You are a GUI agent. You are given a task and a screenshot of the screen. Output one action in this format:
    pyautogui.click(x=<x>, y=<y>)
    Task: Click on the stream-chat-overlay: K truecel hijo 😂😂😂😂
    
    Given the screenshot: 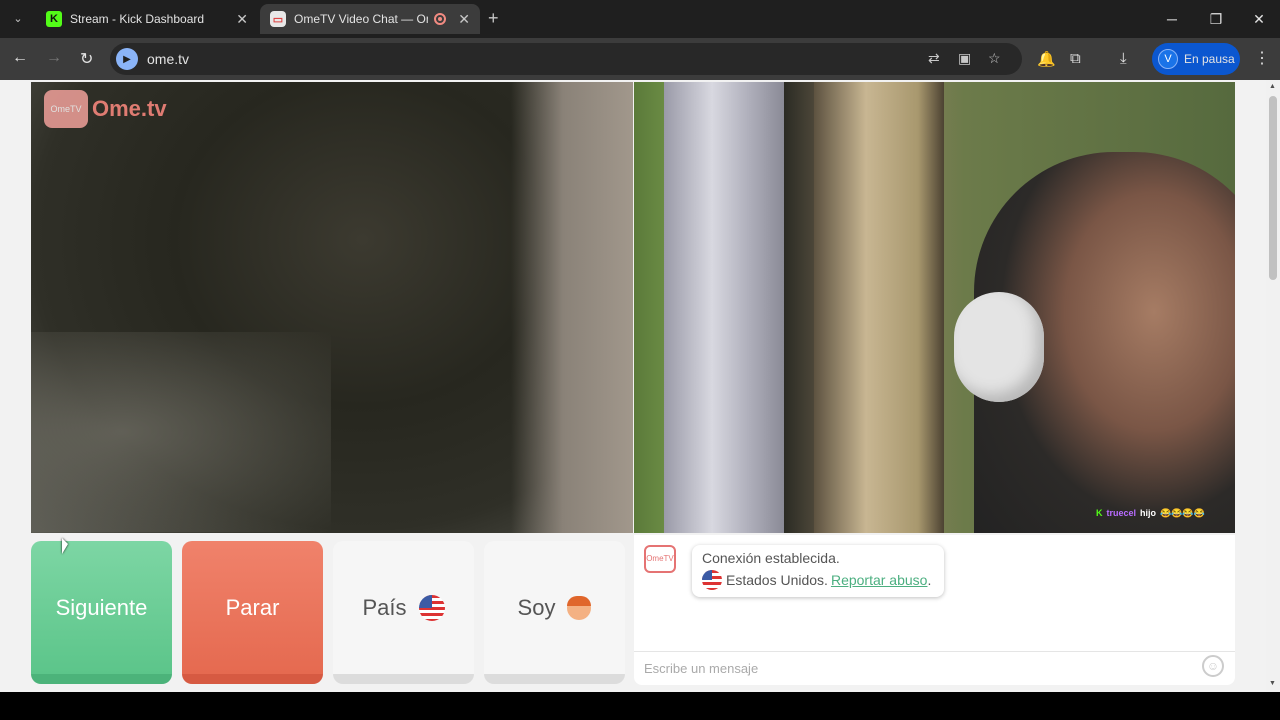 What is the action you would take?
    pyautogui.click(x=1150, y=513)
    